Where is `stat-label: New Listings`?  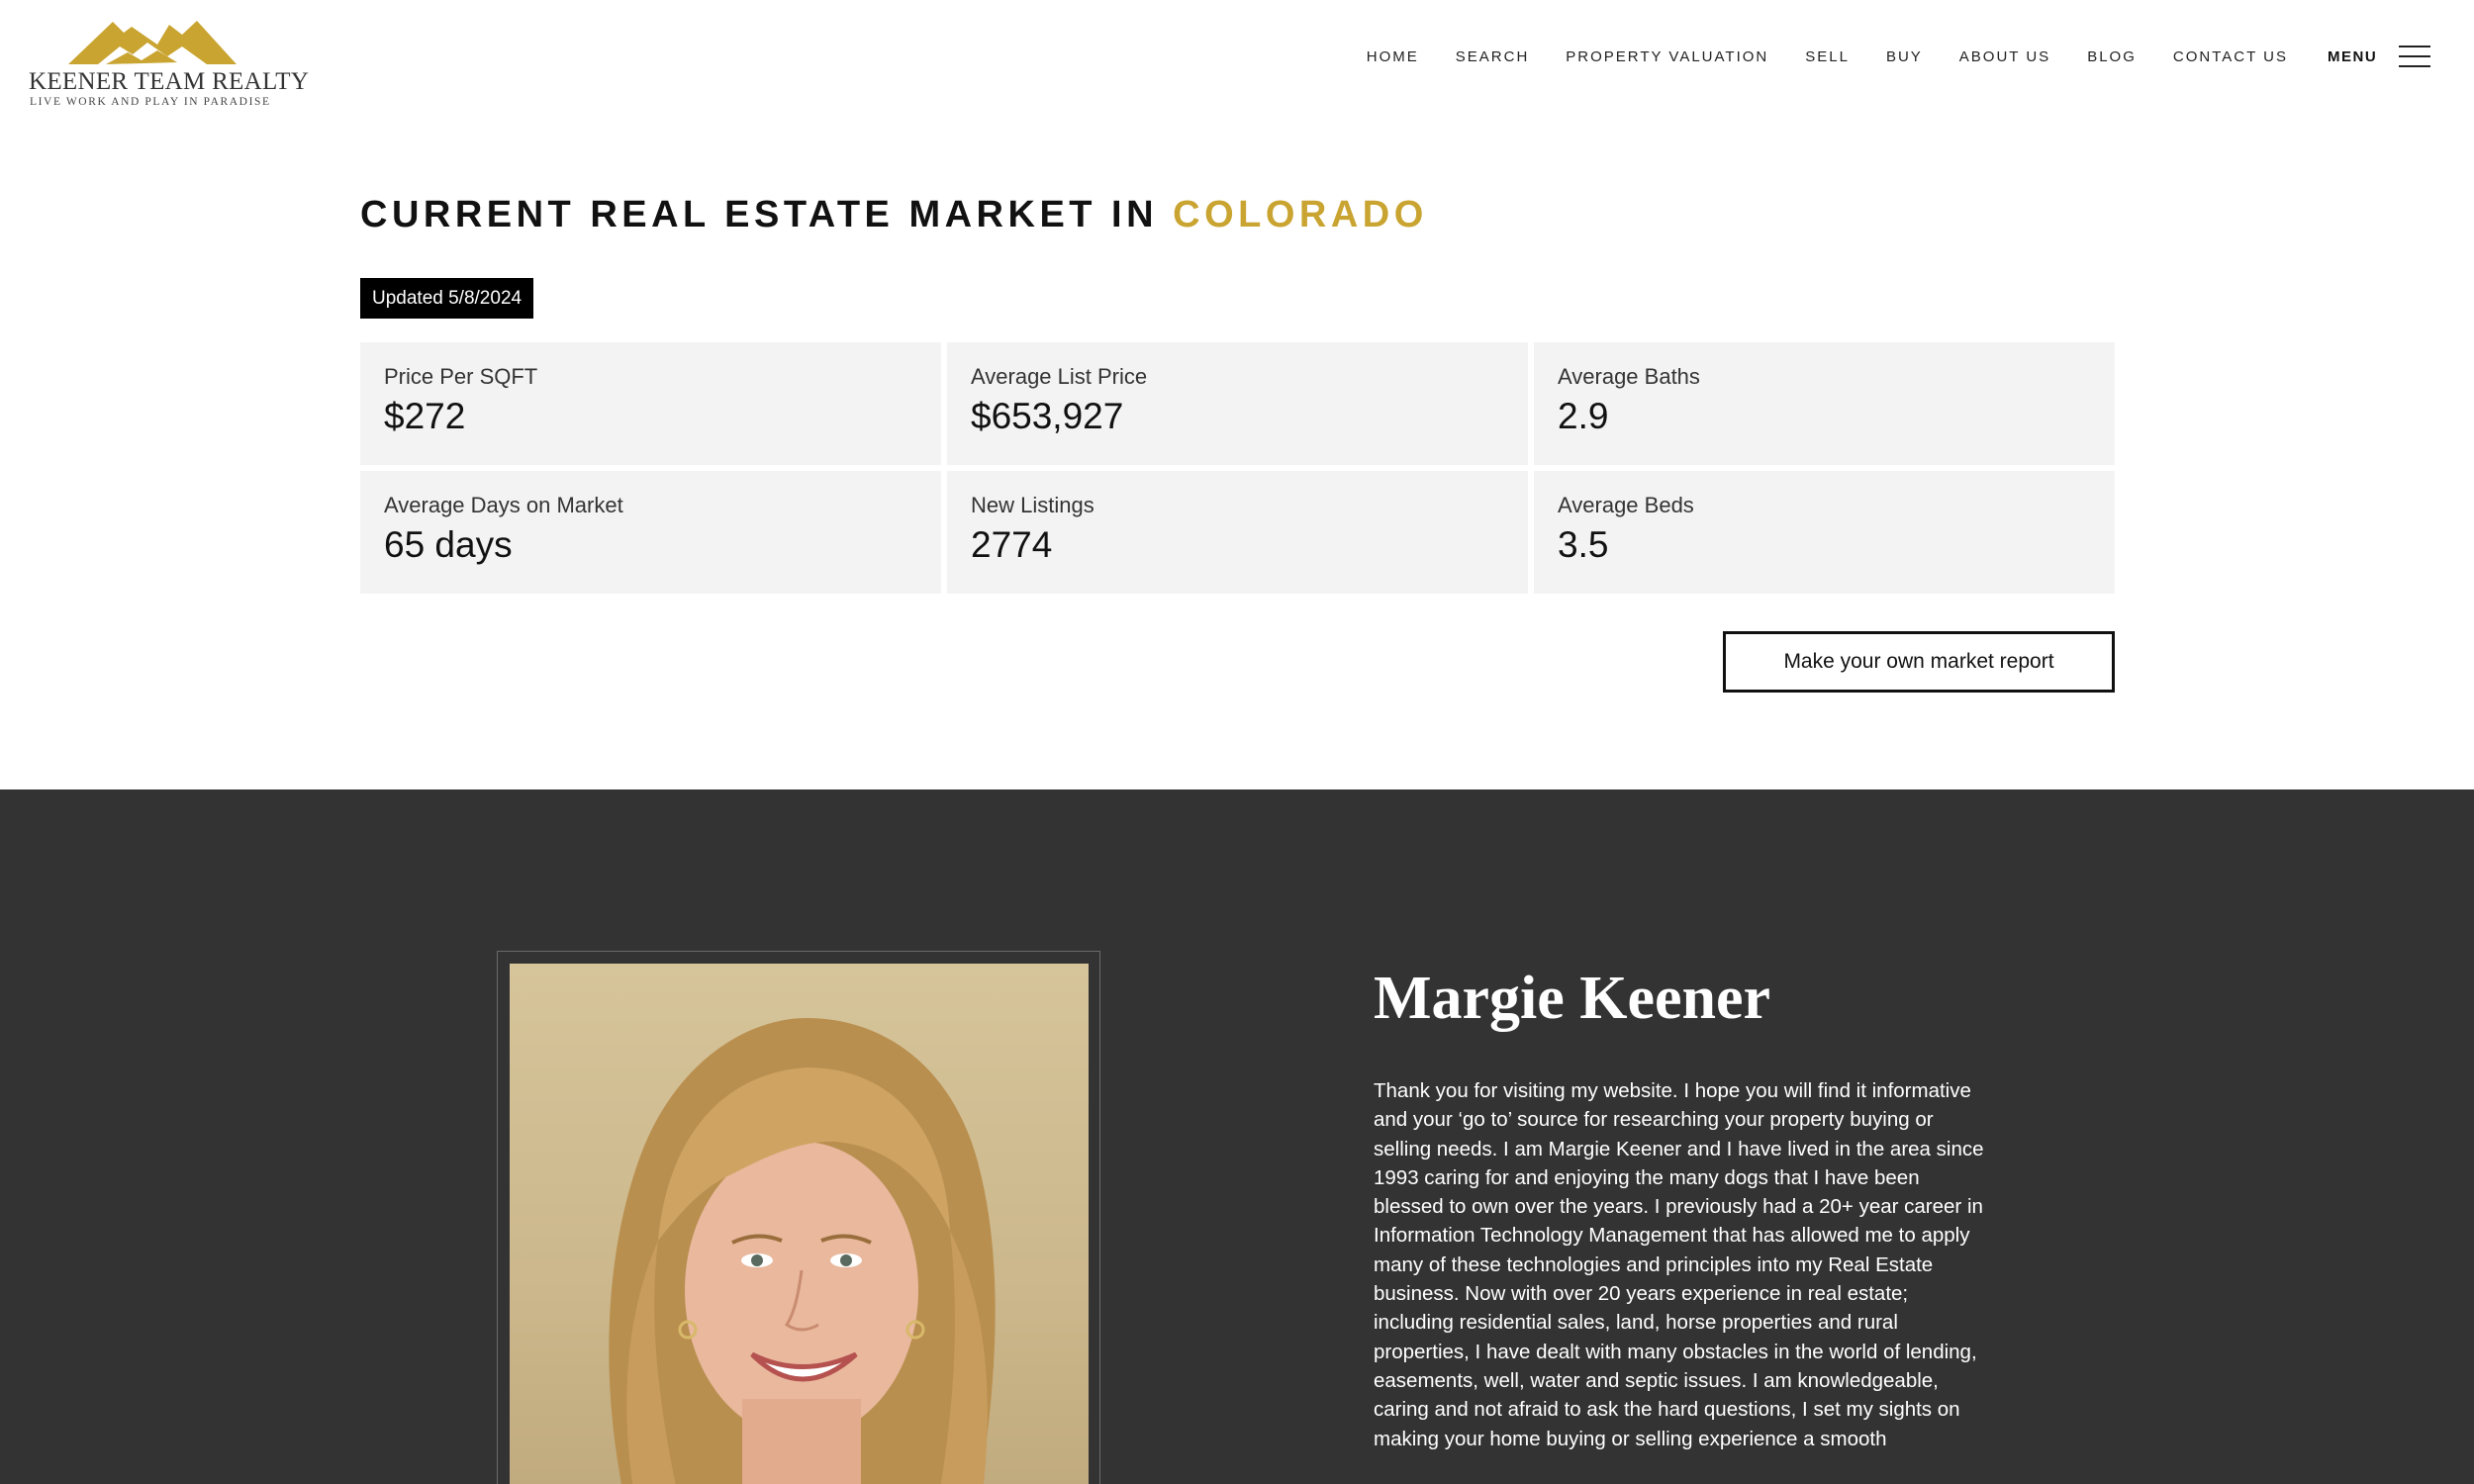
stat-label: New Listings is located at coordinates (1033, 505).